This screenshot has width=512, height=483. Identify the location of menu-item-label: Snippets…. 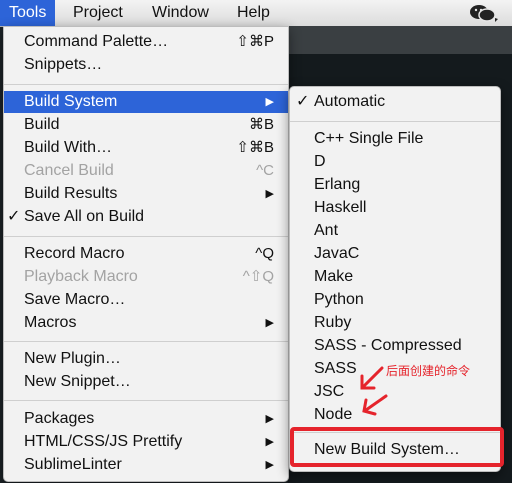
(63, 64).